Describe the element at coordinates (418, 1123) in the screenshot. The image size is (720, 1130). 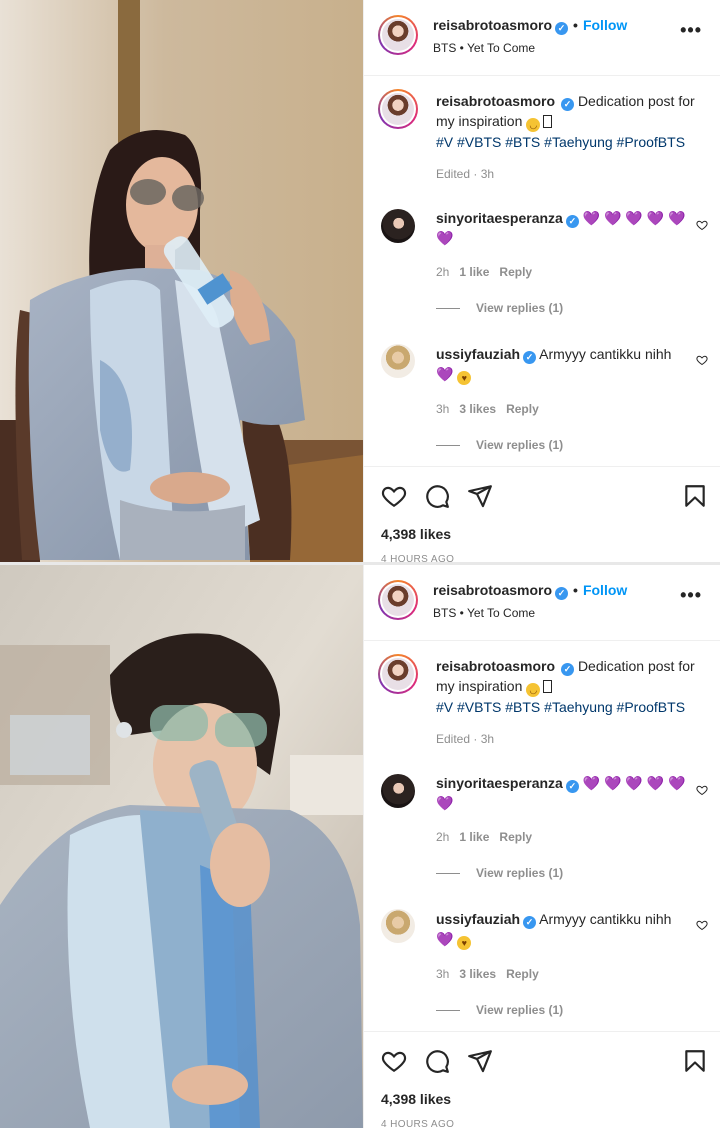
I see `post-time-ago: 4 HOURS AGO` at that location.